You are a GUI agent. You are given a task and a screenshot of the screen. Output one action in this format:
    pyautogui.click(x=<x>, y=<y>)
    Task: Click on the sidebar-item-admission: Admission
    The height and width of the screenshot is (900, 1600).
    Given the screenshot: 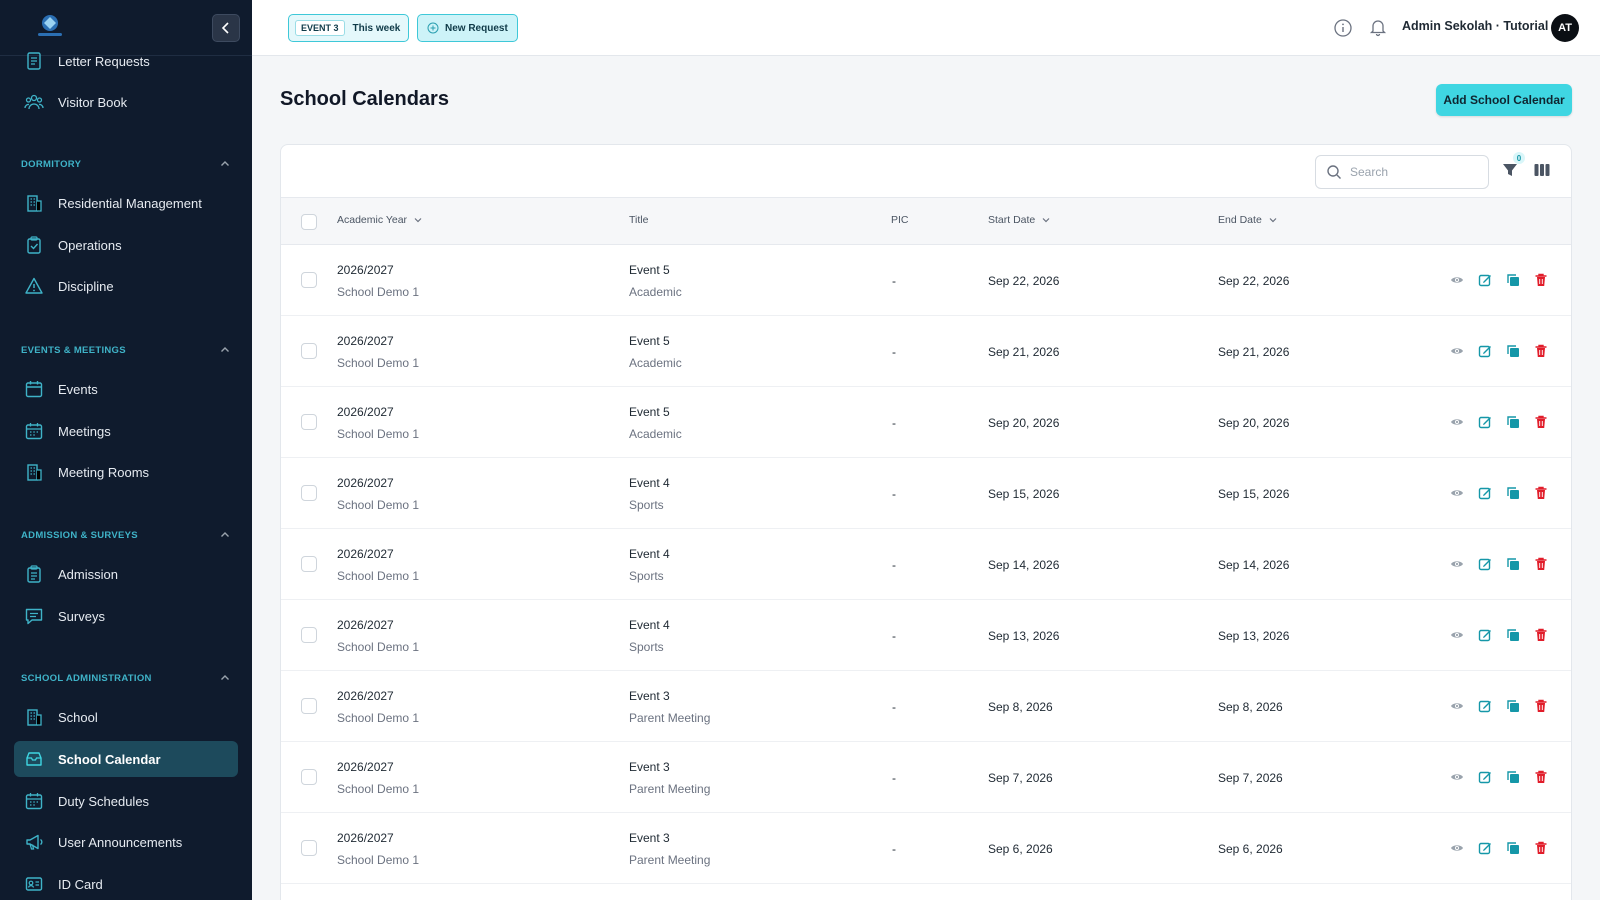 What is the action you would take?
    pyautogui.click(x=126, y=574)
    